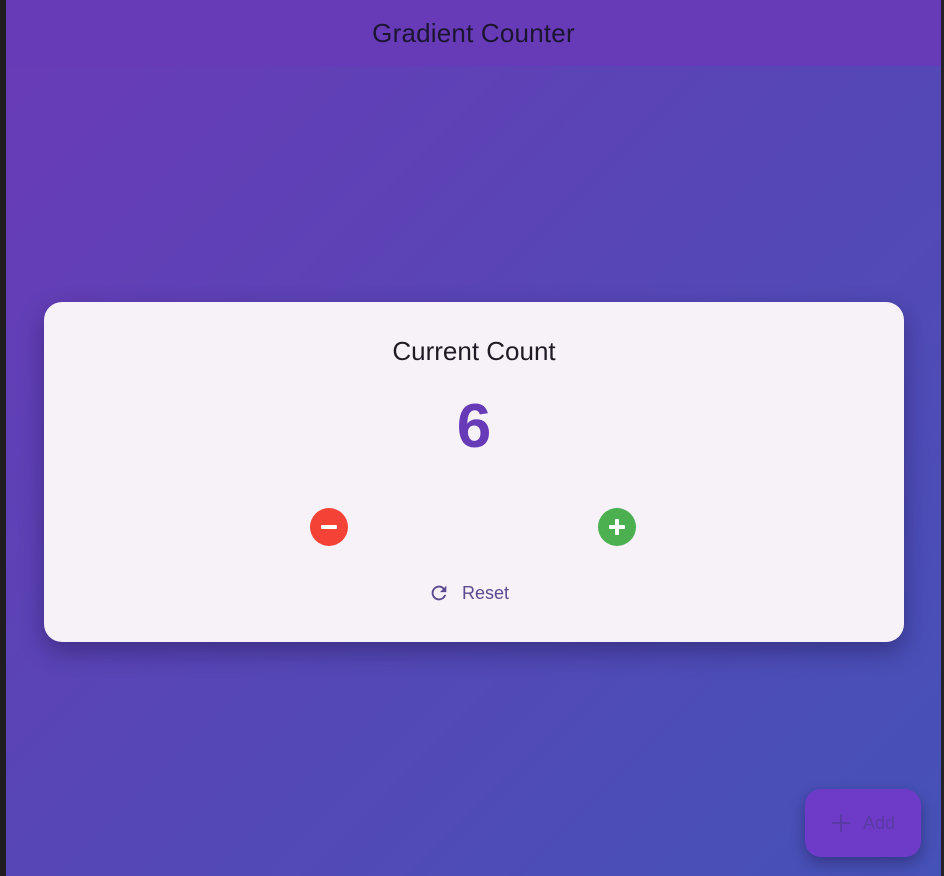  What do you see at coordinates (879, 822) in the screenshot?
I see `fab-label: Add` at bounding box center [879, 822].